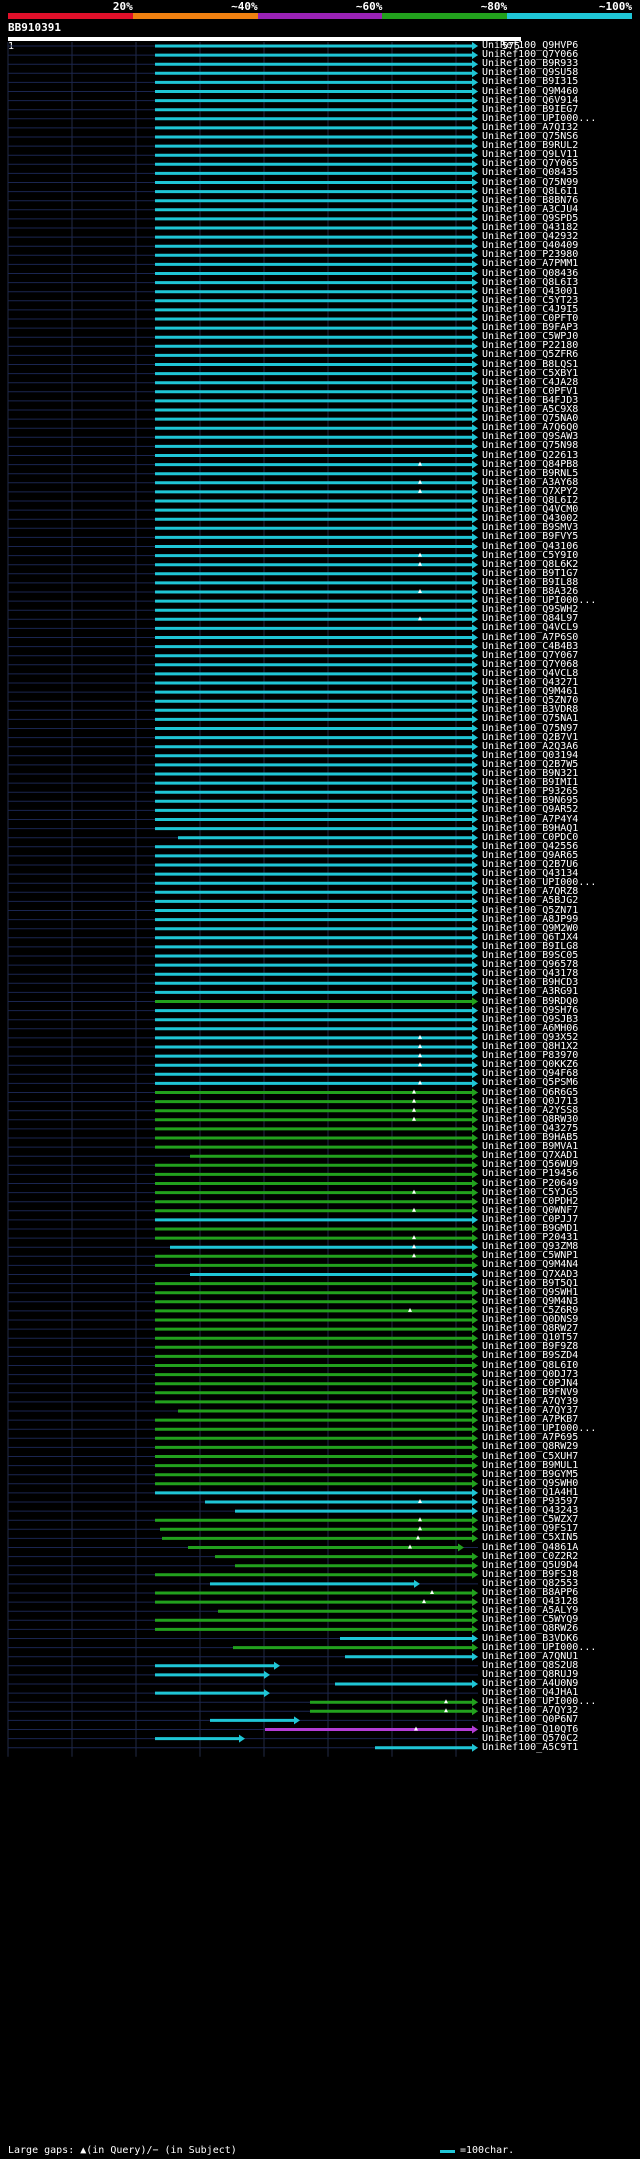  Describe the element at coordinates (122, 6) in the screenshot. I see `legend-label: 20%` at that location.